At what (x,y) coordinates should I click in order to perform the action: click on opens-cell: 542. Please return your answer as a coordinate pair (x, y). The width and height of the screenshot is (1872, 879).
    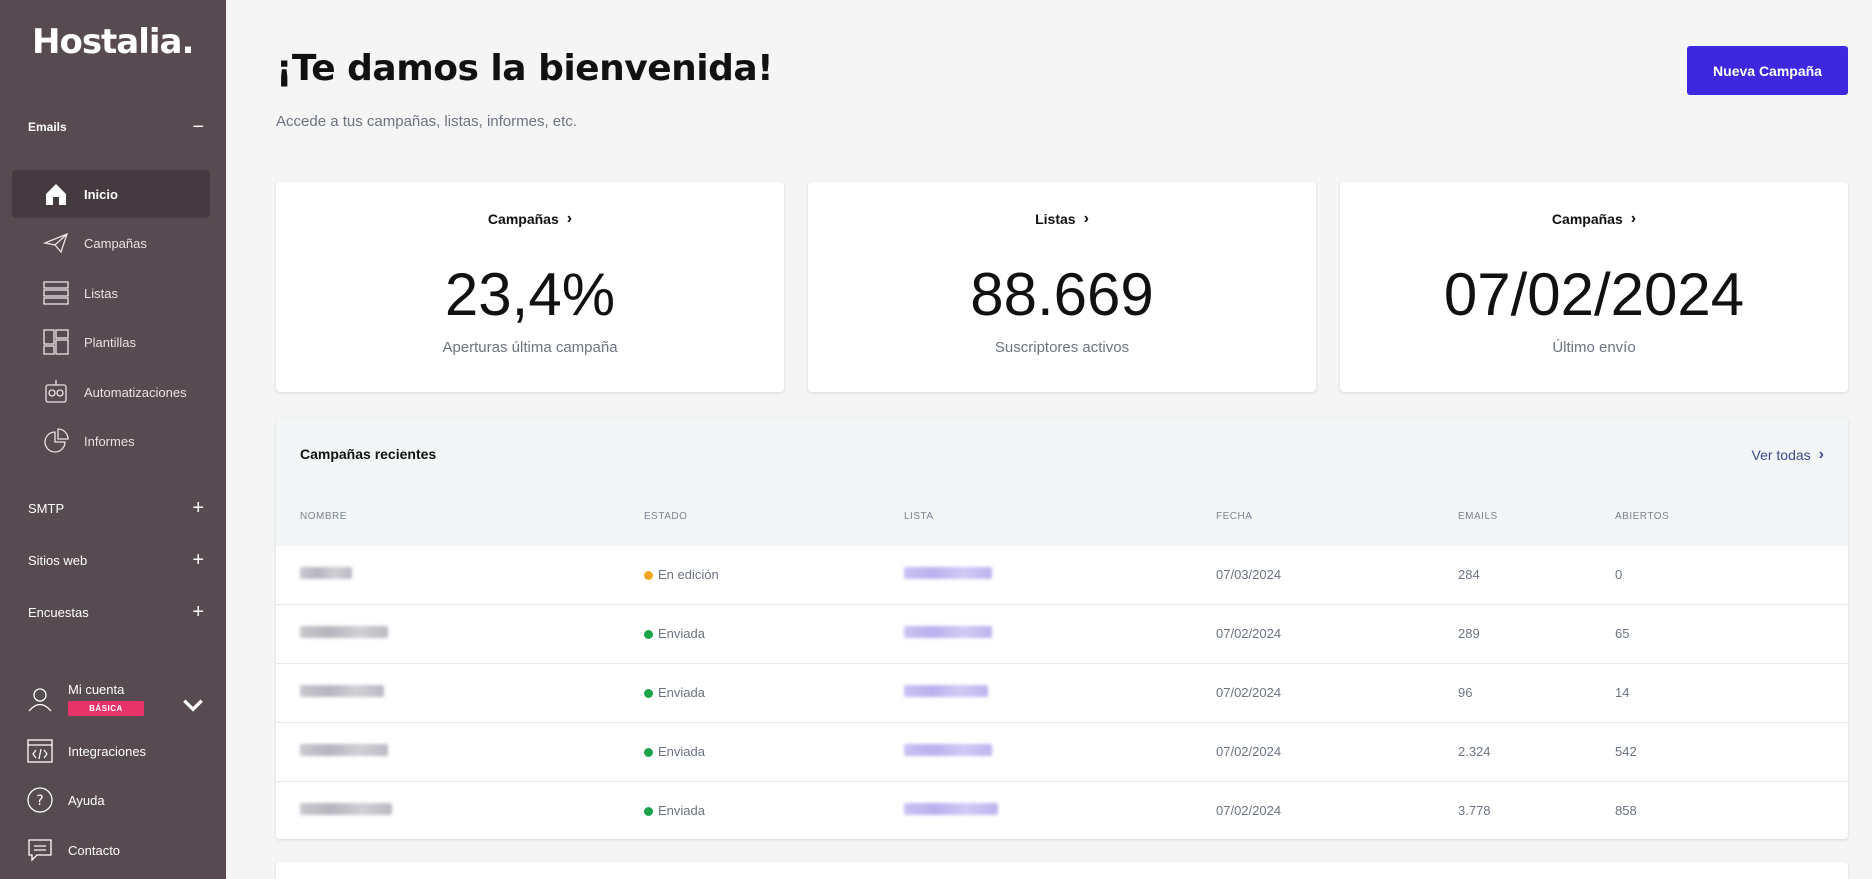
    Looking at the image, I should click on (1626, 751).